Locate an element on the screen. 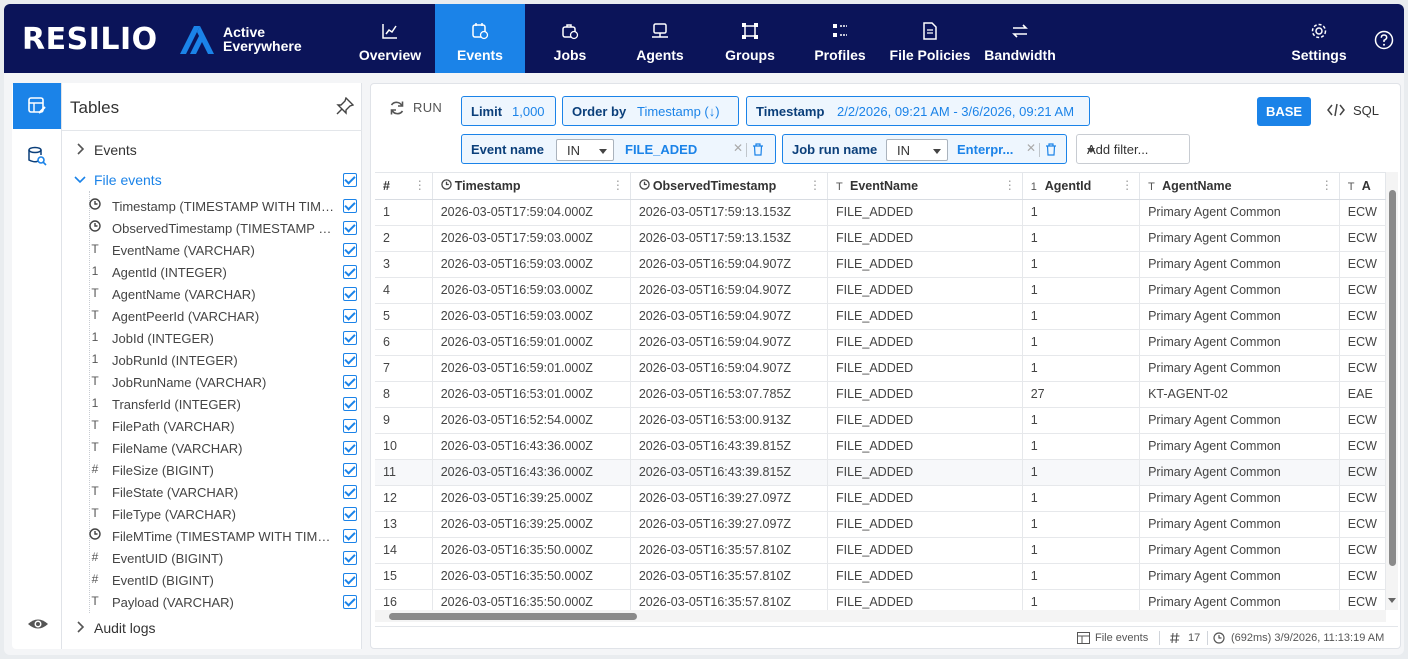 The height and width of the screenshot is (659, 1408). column-header: ObservedTimestamp ⋮ is located at coordinates (729, 186).